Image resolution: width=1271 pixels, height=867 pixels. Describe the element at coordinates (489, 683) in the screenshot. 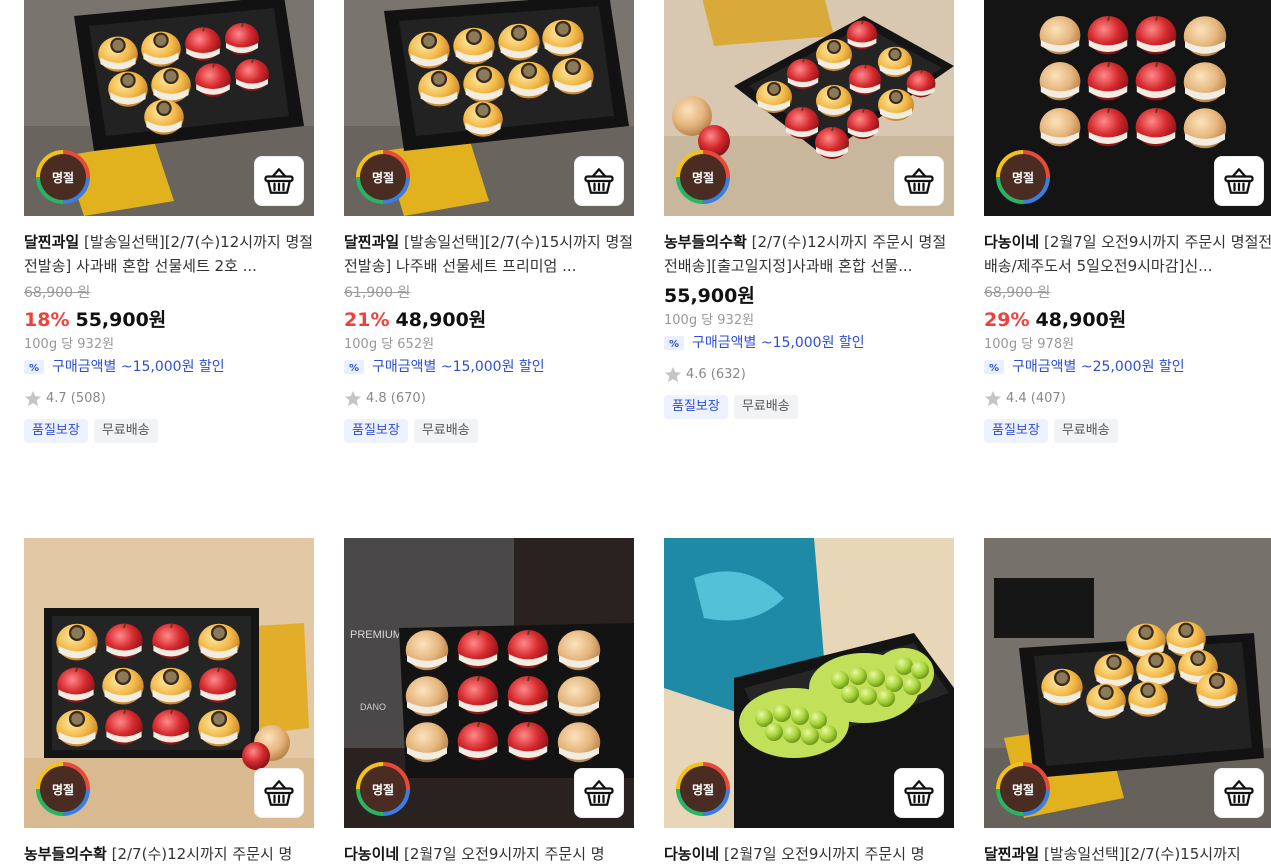

I see `product-image: PREMIUM DANO 명절` at that location.